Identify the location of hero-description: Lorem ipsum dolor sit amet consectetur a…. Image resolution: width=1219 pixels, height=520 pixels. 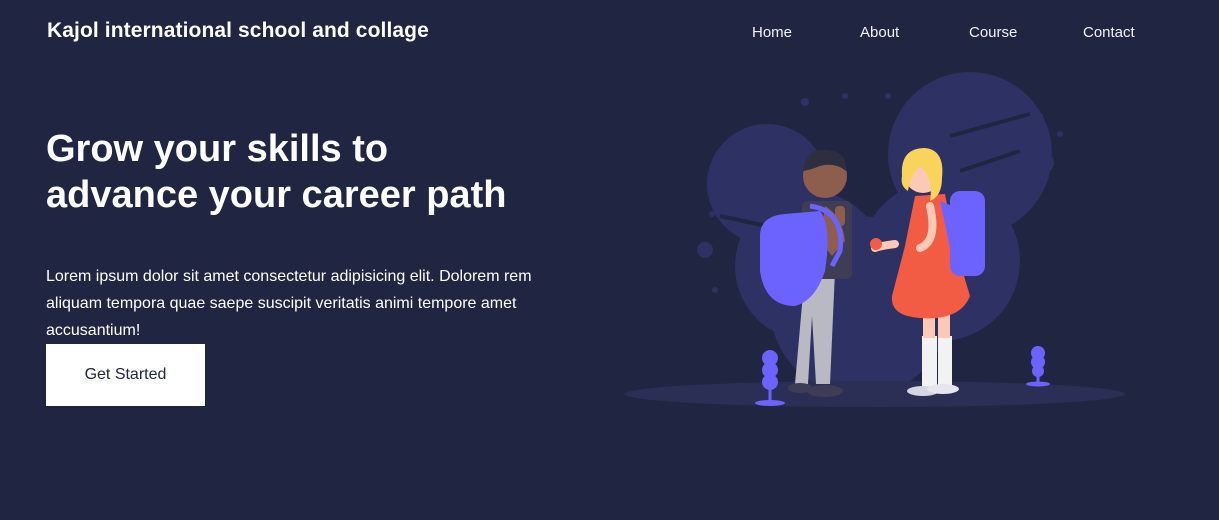
(289, 303).